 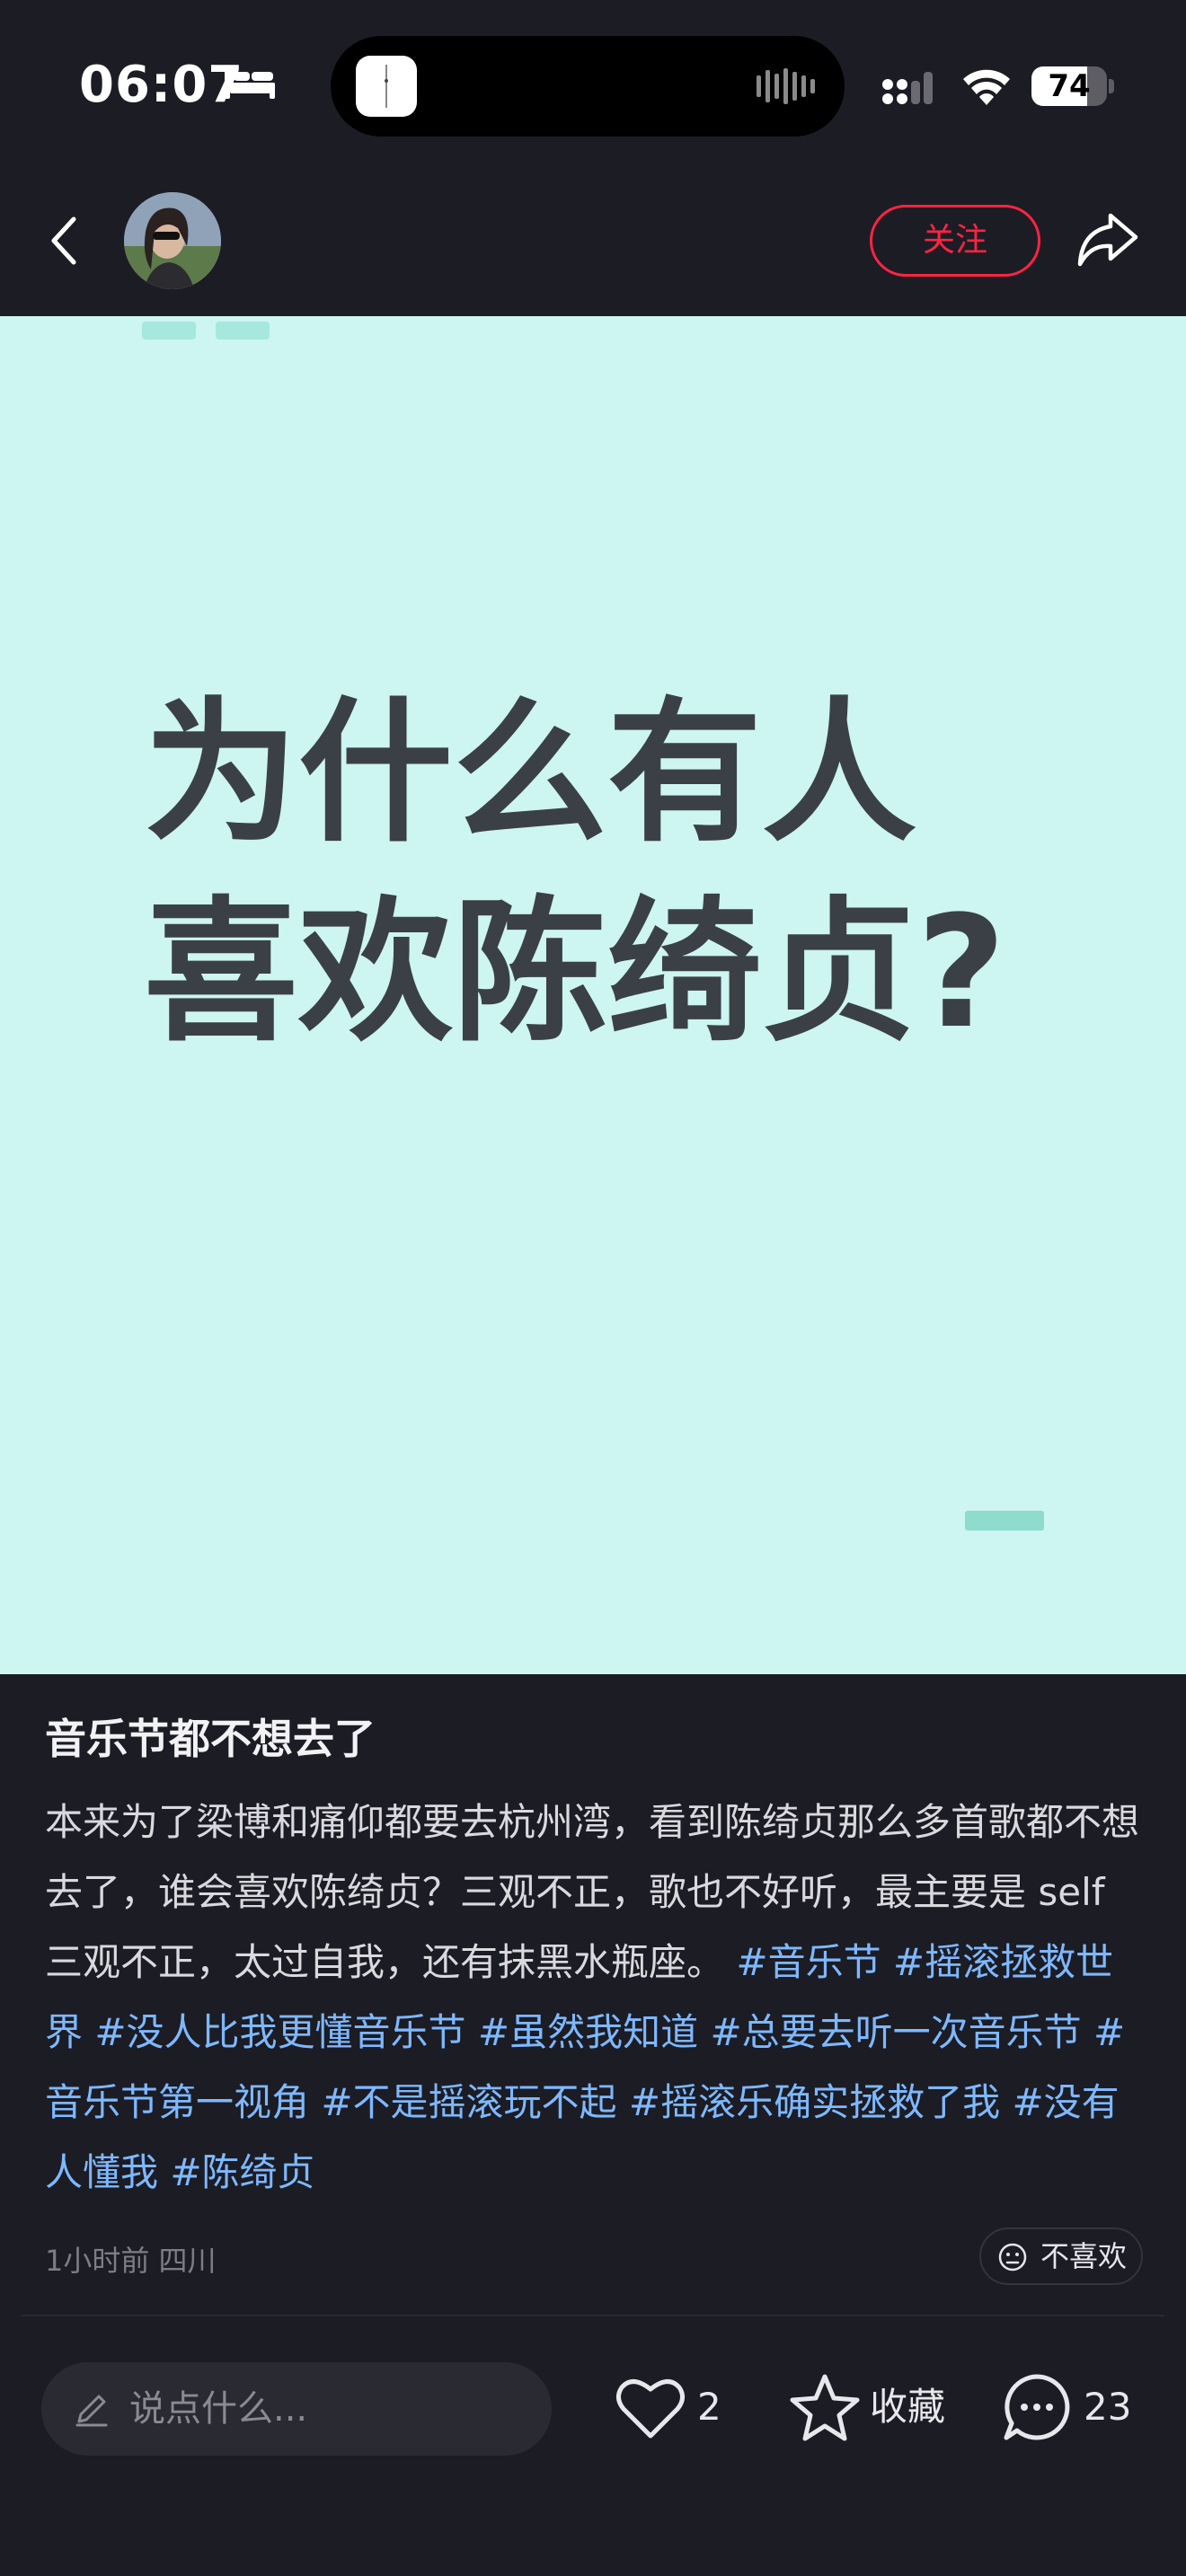 What do you see at coordinates (814, 1962) in the screenshot?
I see `hashtag: #音乐节` at bounding box center [814, 1962].